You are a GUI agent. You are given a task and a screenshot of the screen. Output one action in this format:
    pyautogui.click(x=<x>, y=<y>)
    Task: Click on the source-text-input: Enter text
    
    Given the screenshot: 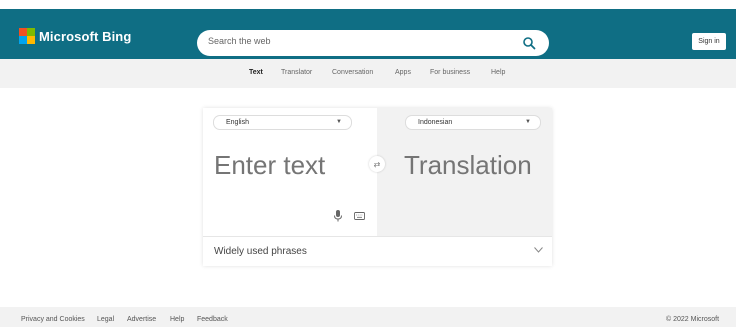 What is the action you would take?
    pyautogui.click(x=269, y=165)
    